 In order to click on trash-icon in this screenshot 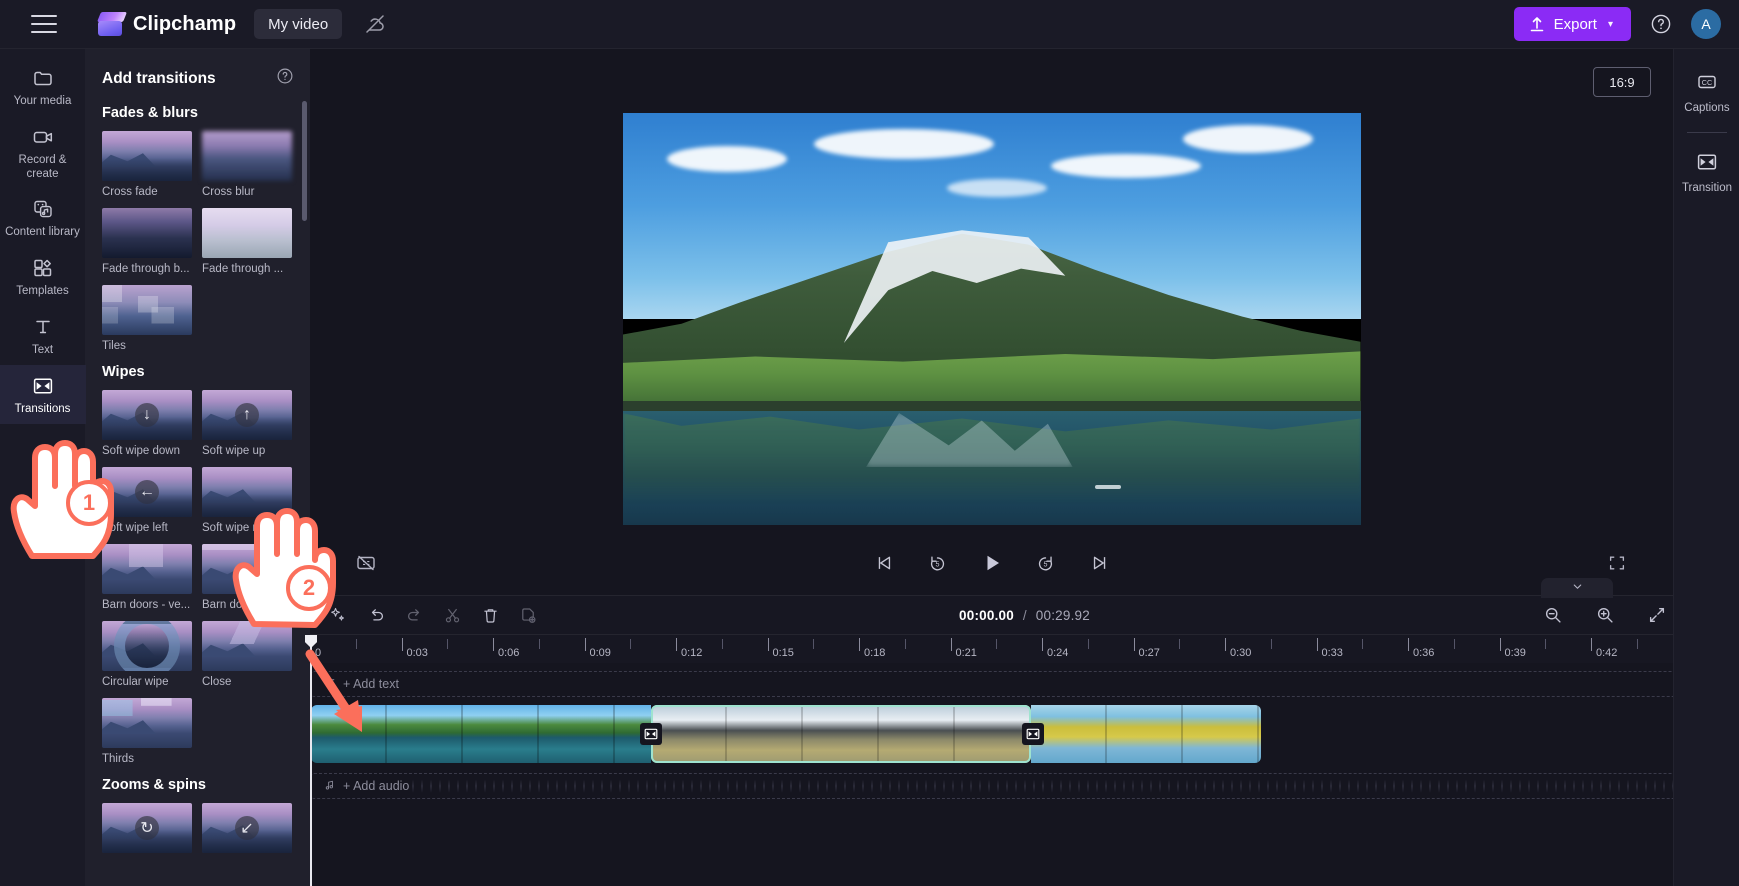, I will do `click(490, 615)`.